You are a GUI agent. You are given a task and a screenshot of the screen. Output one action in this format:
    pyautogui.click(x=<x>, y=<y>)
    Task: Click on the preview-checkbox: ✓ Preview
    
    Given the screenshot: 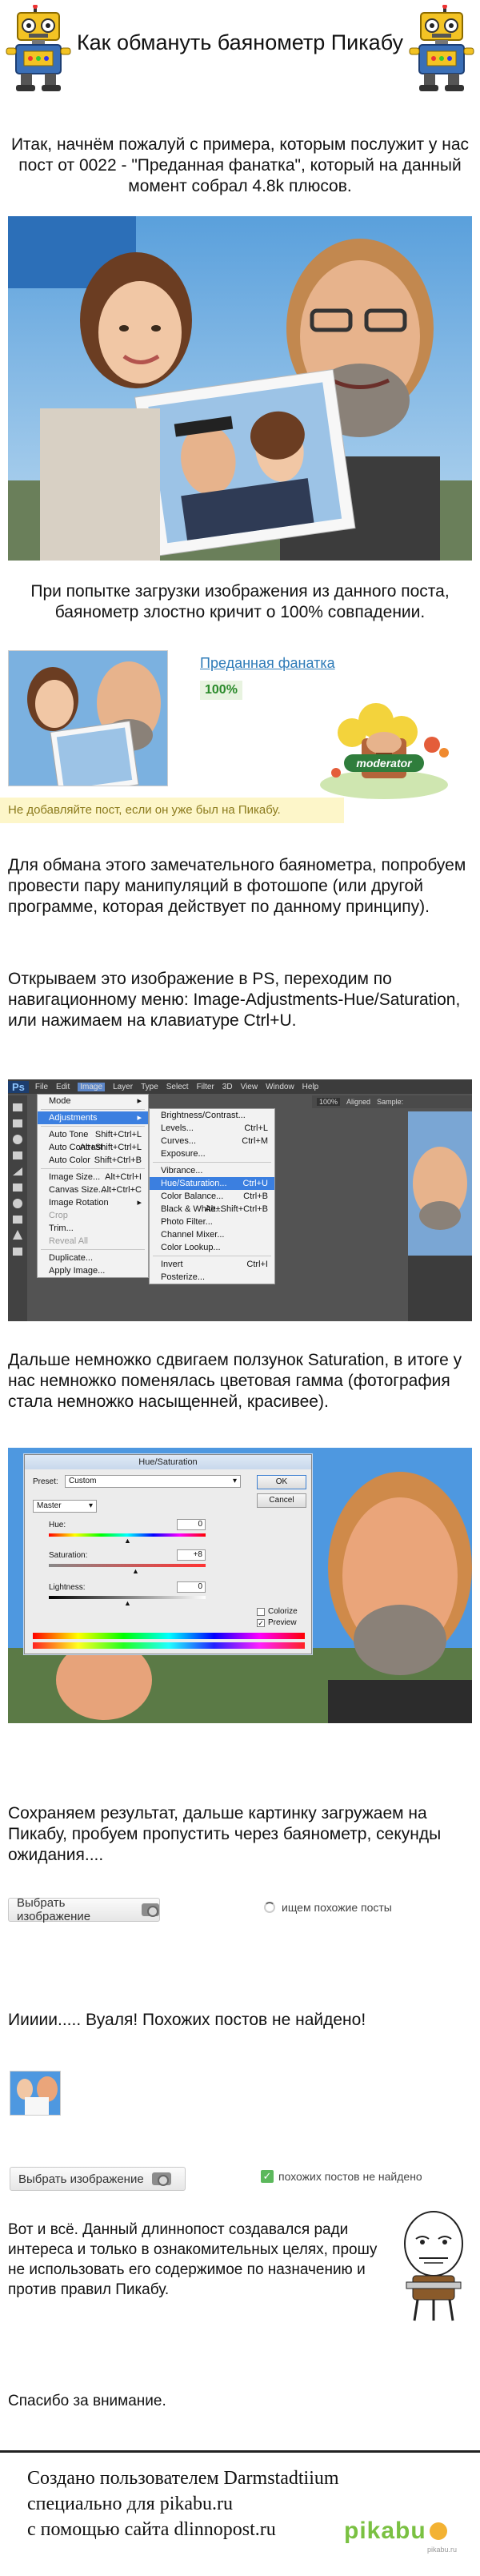 What is the action you would take?
    pyautogui.click(x=277, y=1622)
    